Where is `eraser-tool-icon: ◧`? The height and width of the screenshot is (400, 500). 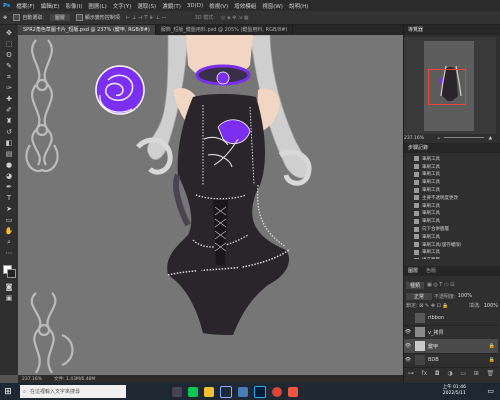 eraser-tool-icon: ◧ is located at coordinates (9, 143).